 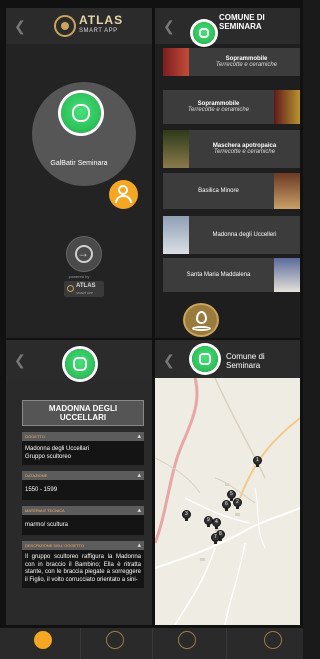 I want to click on shop-icon, so click(x=187, y=640).